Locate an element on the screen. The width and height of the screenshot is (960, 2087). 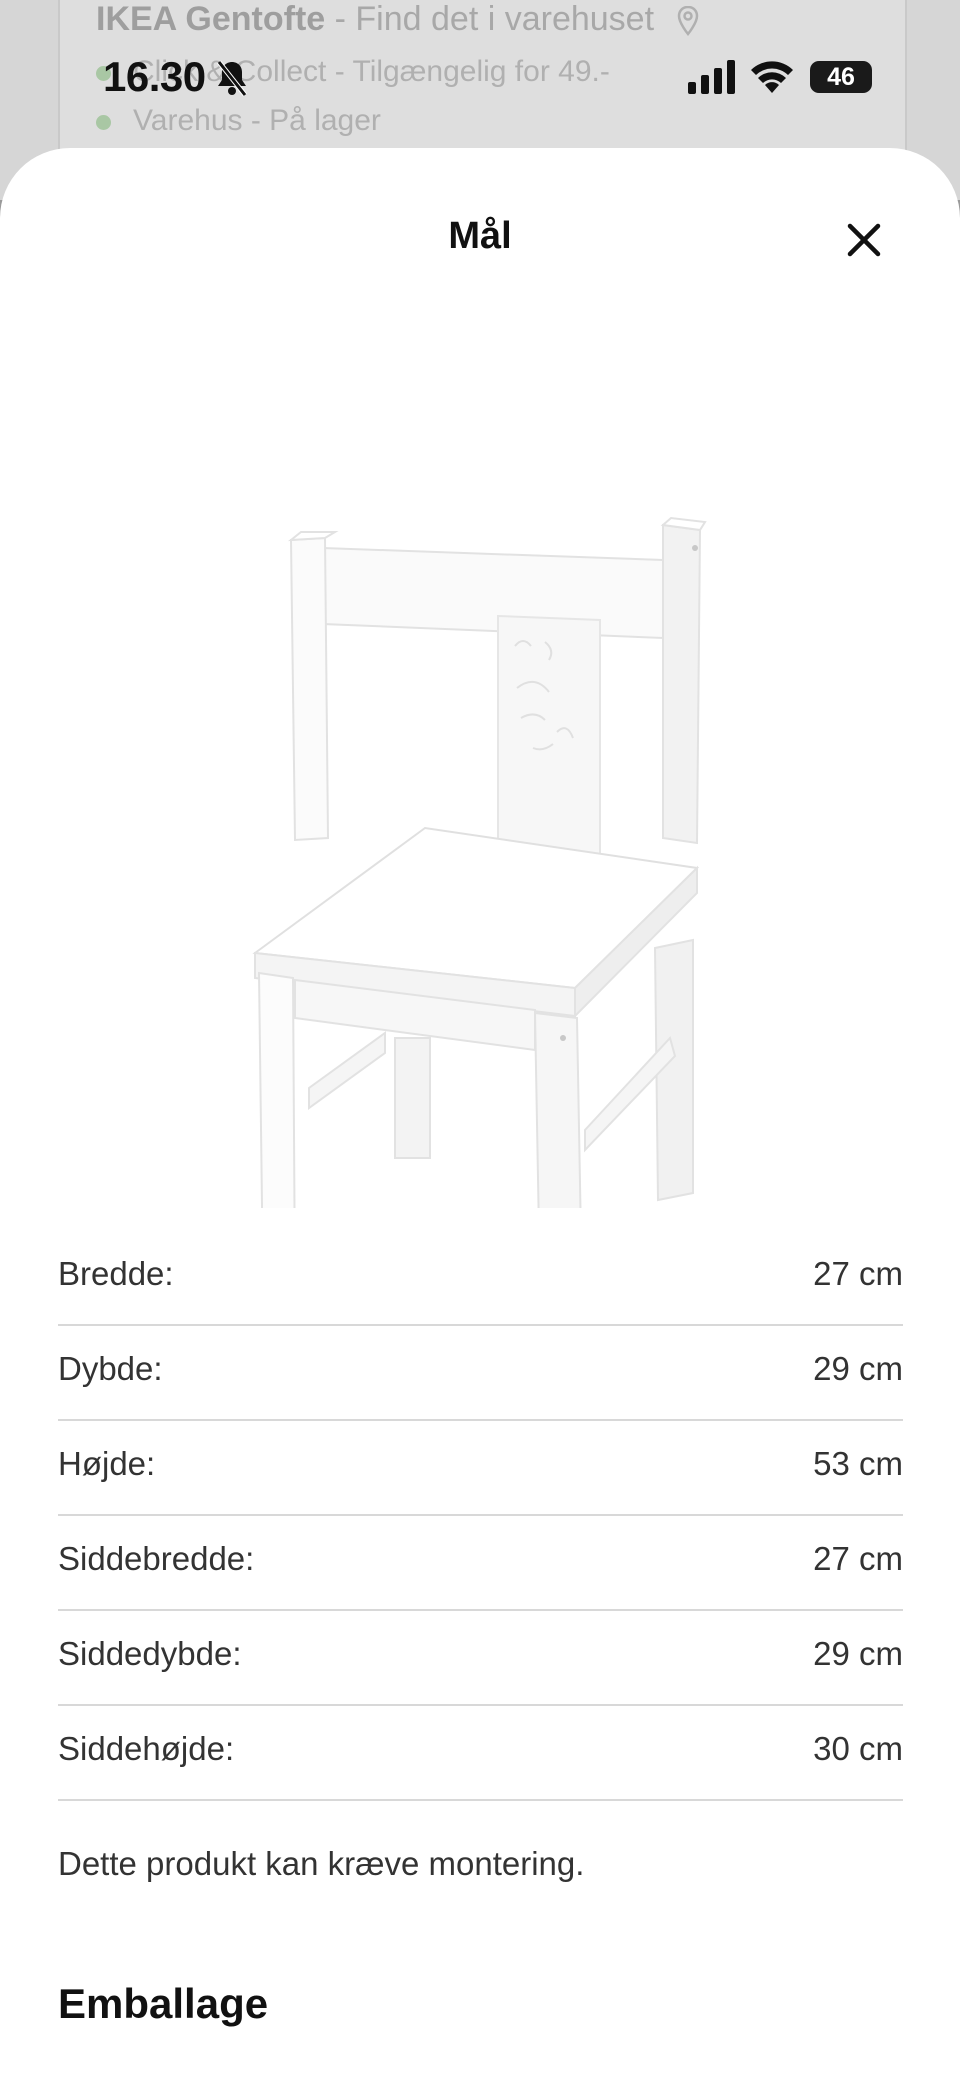
battery-level: 46 is located at coordinates (841, 77).